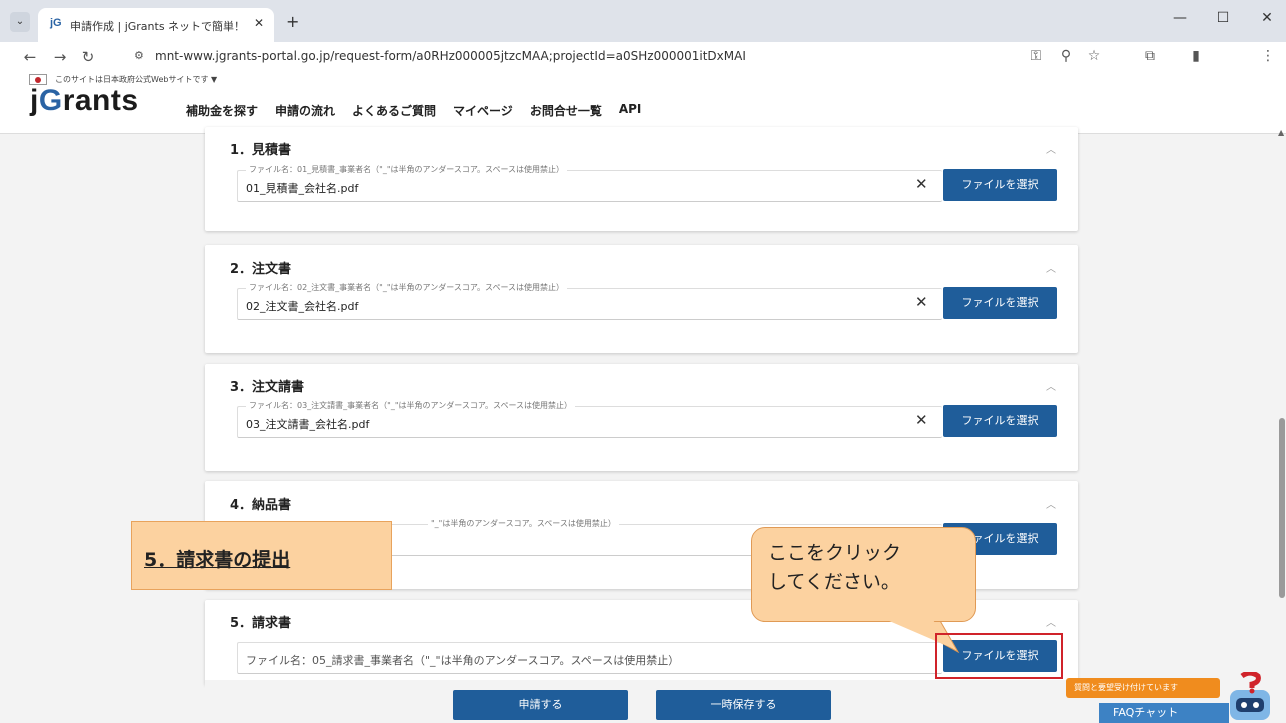 Image resolution: width=1286 pixels, height=723 pixels. What do you see at coordinates (261, 505) in the screenshot?
I see `card-title: 4．納品書` at bounding box center [261, 505].